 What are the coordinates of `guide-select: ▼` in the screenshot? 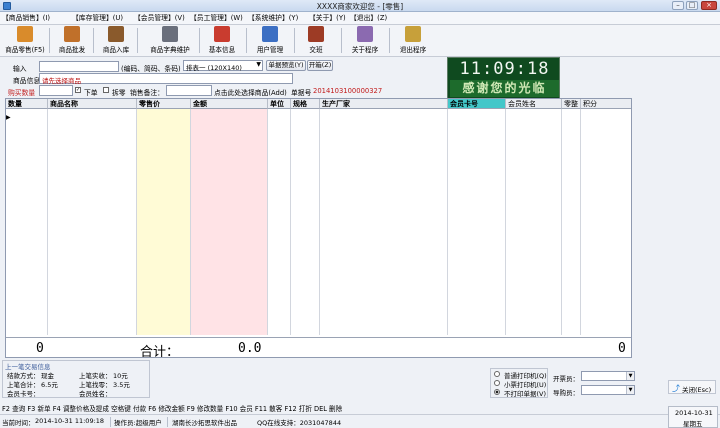 It's located at (608, 390).